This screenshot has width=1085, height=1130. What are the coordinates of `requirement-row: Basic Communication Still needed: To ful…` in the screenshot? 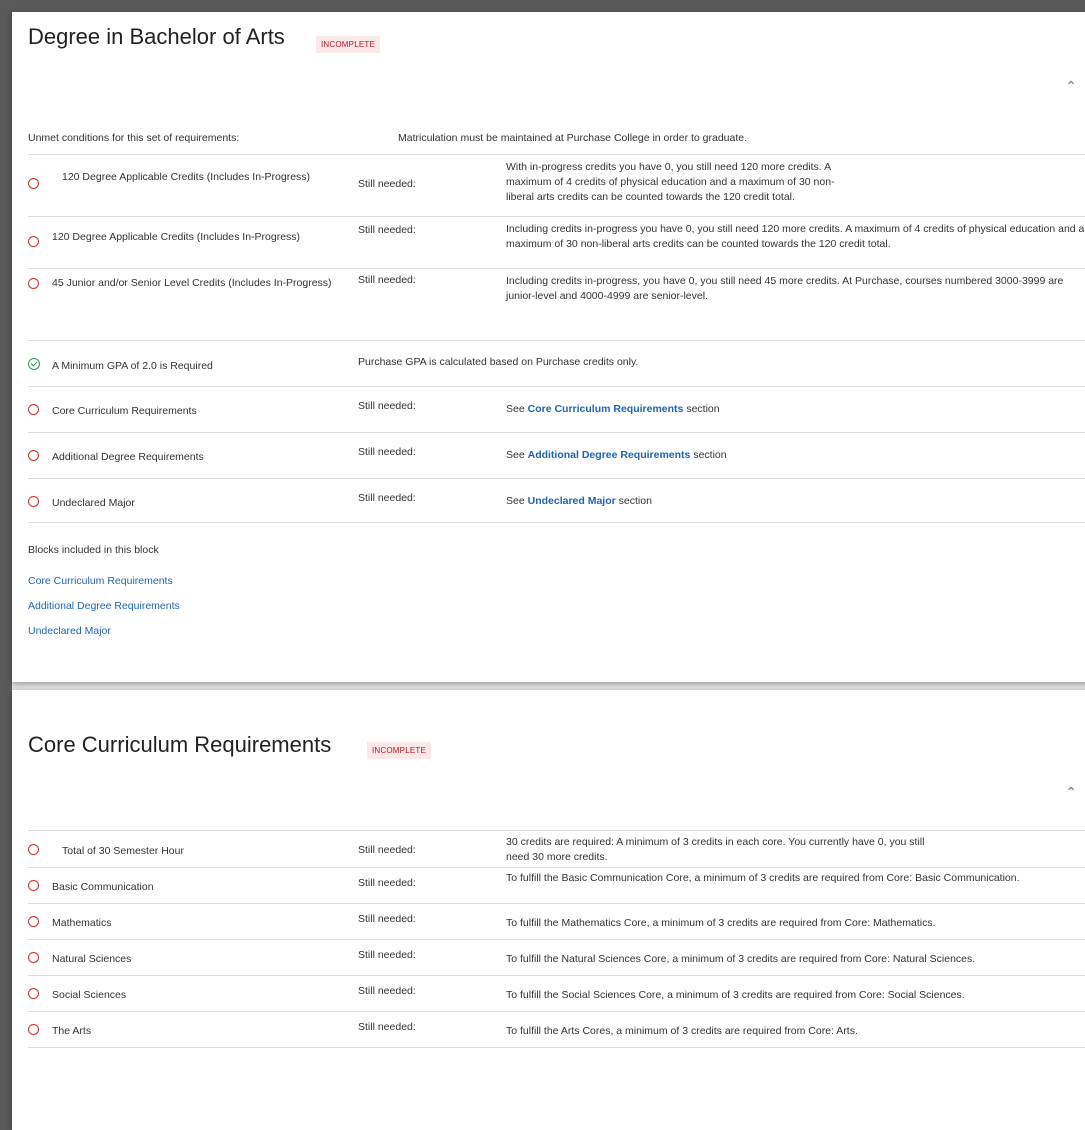 It's located at (556, 885).